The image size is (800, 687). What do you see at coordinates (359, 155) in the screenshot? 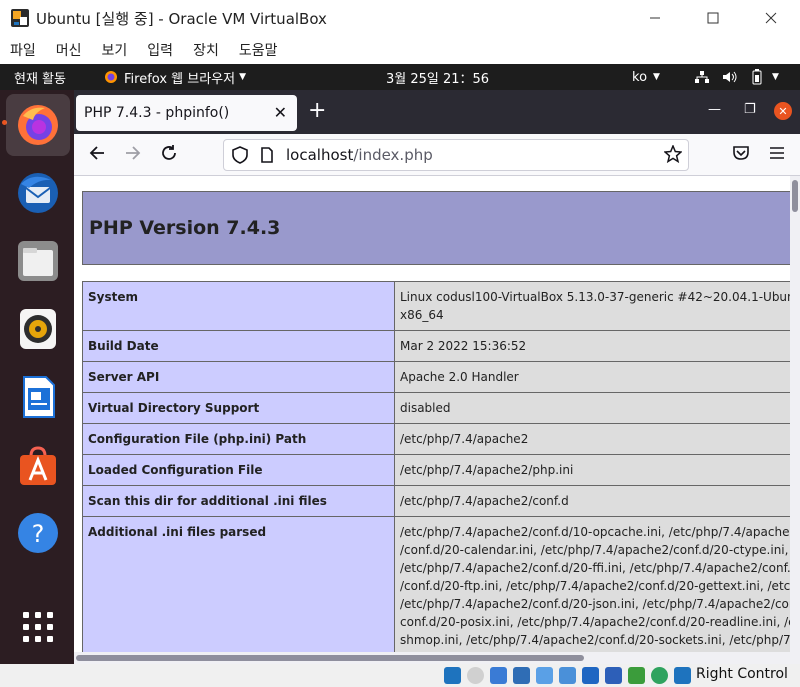
I see `url-text: localhost/index.php` at bounding box center [359, 155].